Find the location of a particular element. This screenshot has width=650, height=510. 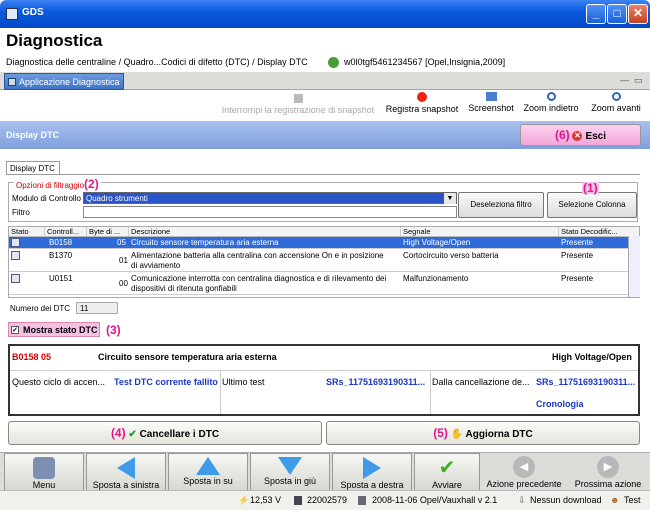

move-right-button: Sposta a destra is located at coordinates (372, 472).